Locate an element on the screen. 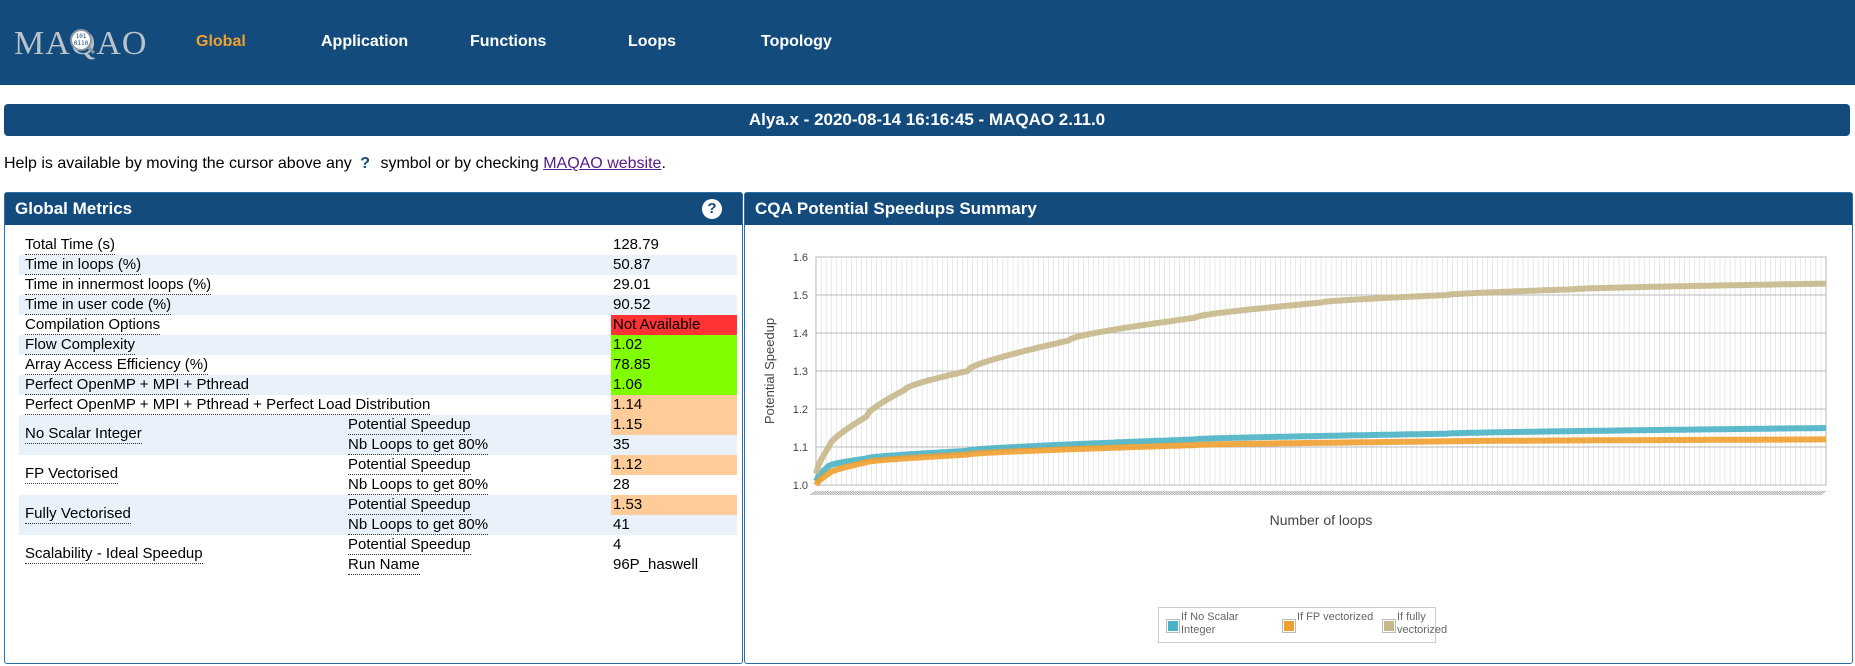  help-text-after: . is located at coordinates (663, 163).